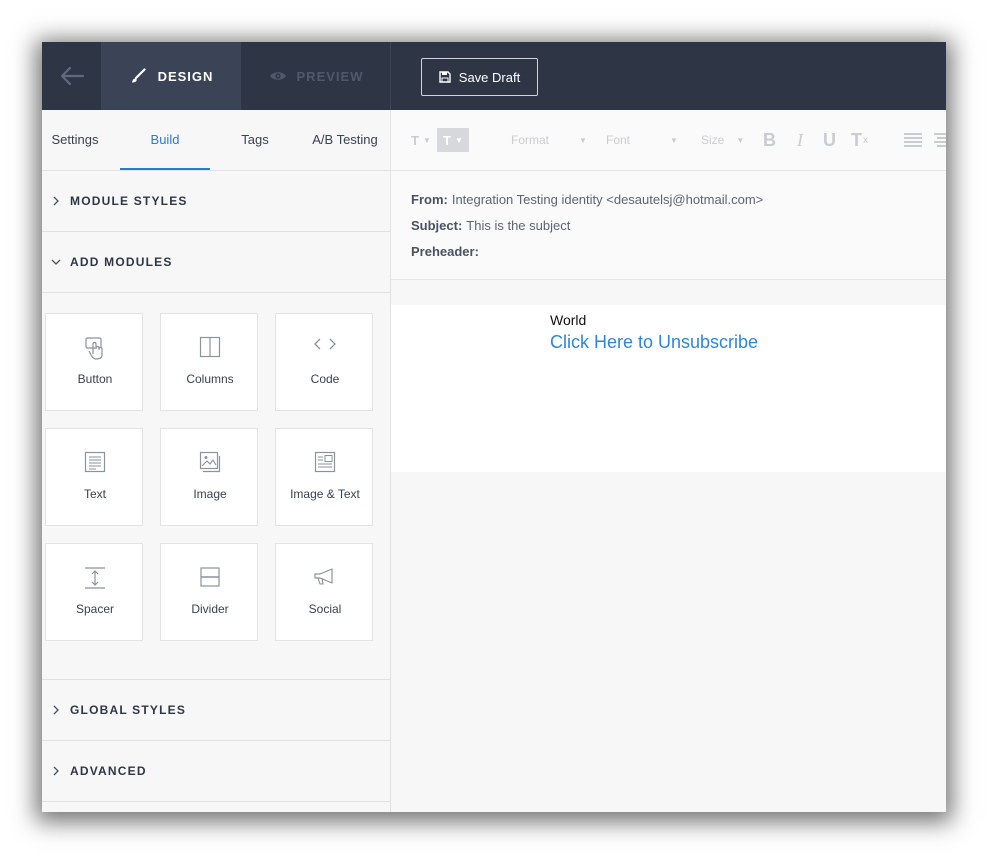 The height and width of the screenshot is (854, 988). I want to click on back-button, so click(72, 76).